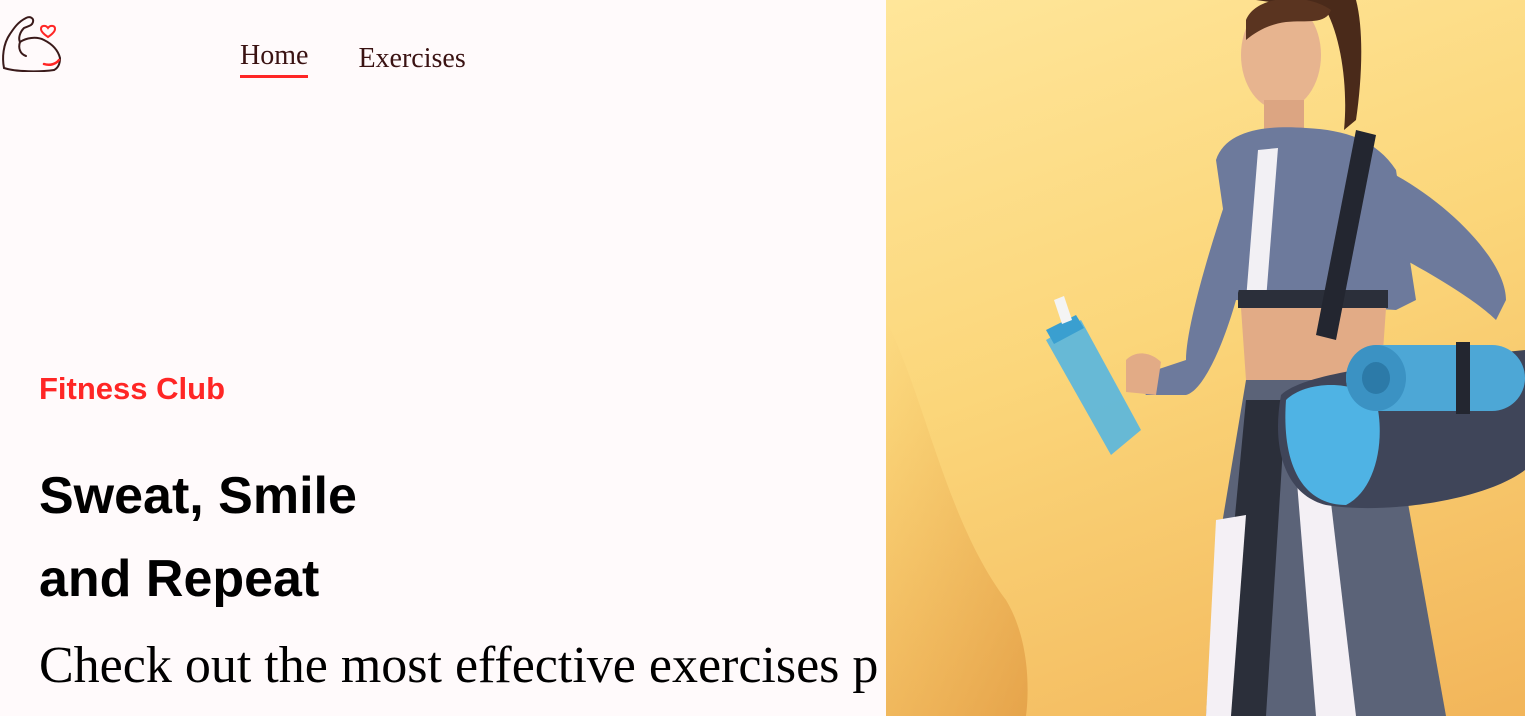 This screenshot has height=716, width=1525. I want to click on hero-tagline: Fitness Club, so click(132, 388).